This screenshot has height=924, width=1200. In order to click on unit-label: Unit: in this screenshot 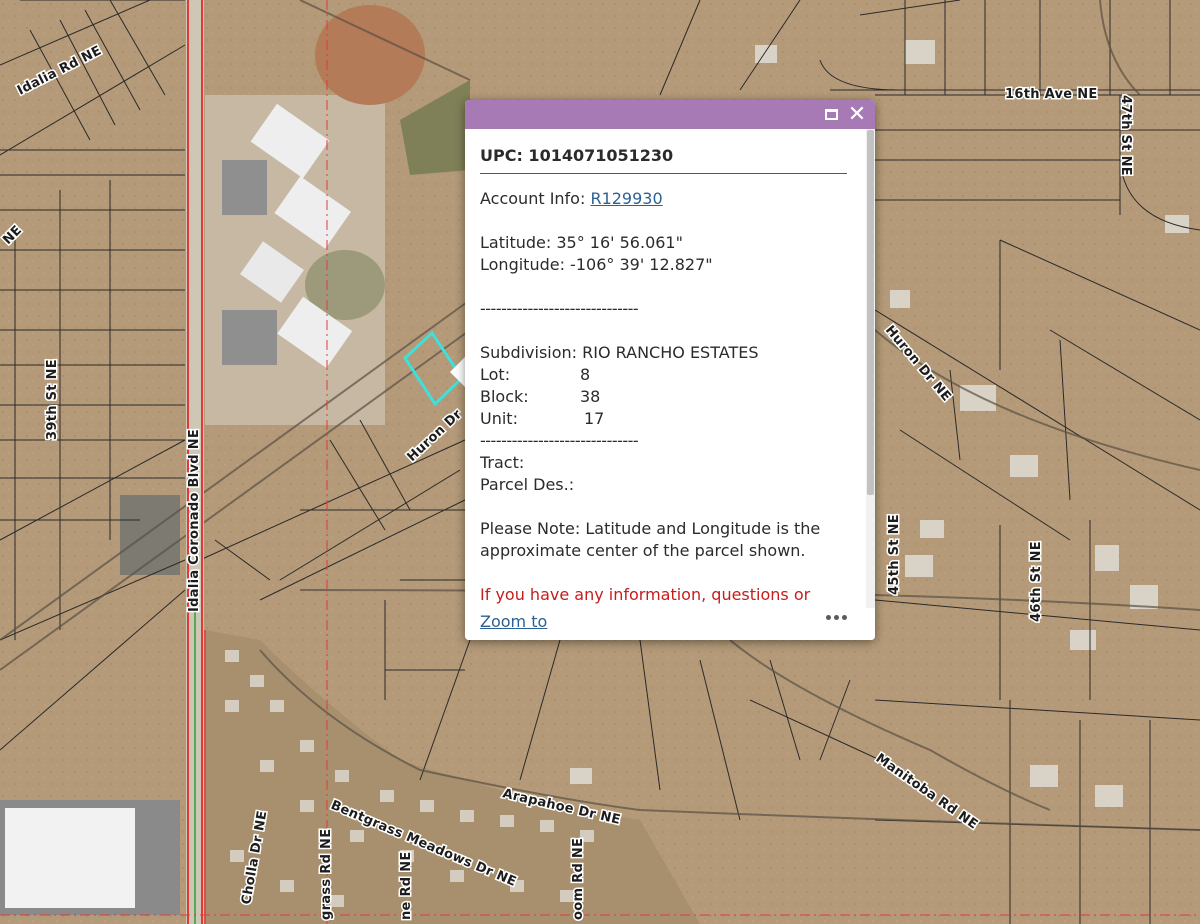, I will do `click(499, 418)`.